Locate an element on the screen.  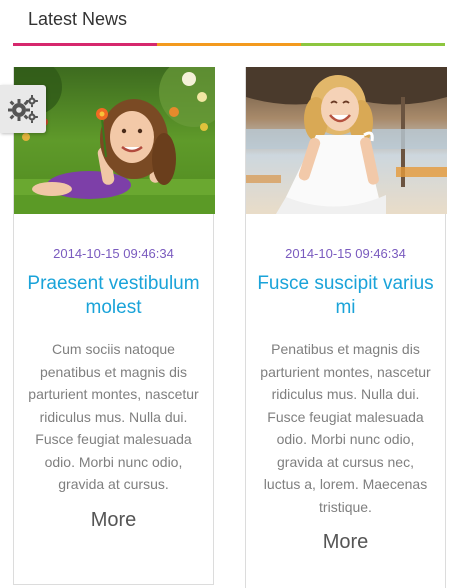
gears-icon is located at coordinates (23, 109).